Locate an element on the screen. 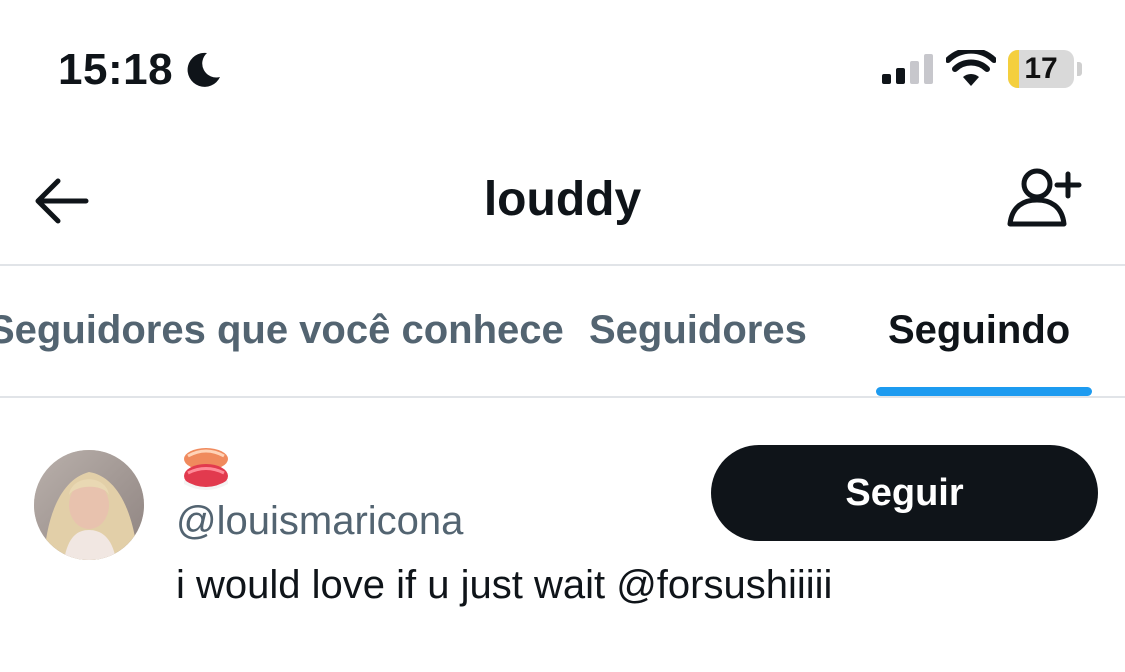 This screenshot has height=672, width=1125. sushi-emoji-icon is located at coordinates (206, 469).